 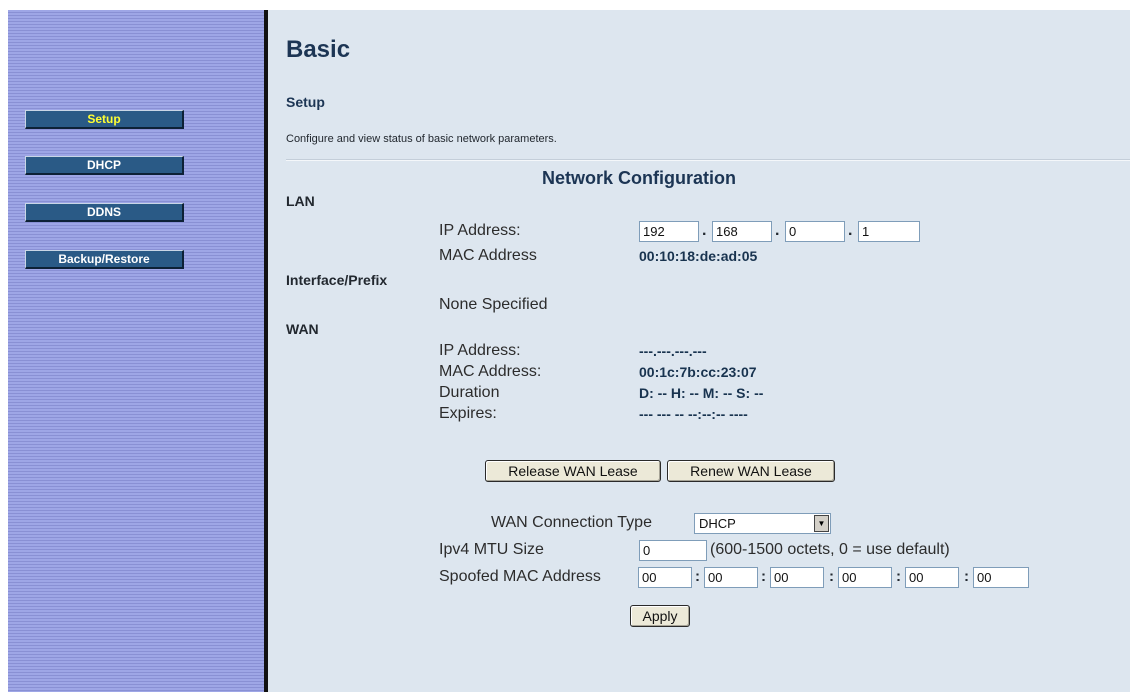 What do you see at coordinates (302, 329) in the screenshot?
I see `wan-heading: WAN` at bounding box center [302, 329].